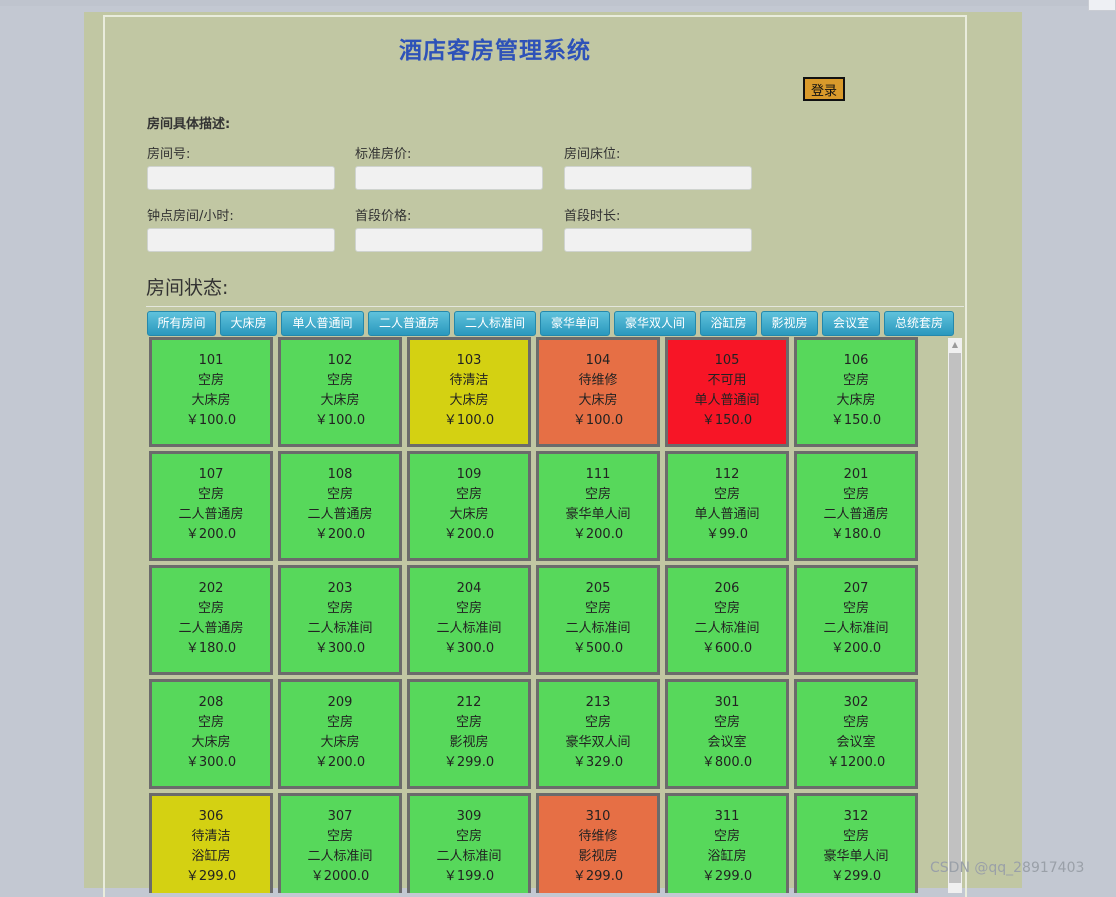 This screenshot has height=897, width=1116. What do you see at coordinates (727, 506) in the screenshot?
I see `room-card: 112 空房 单人普通间 ￥99.0` at bounding box center [727, 506].